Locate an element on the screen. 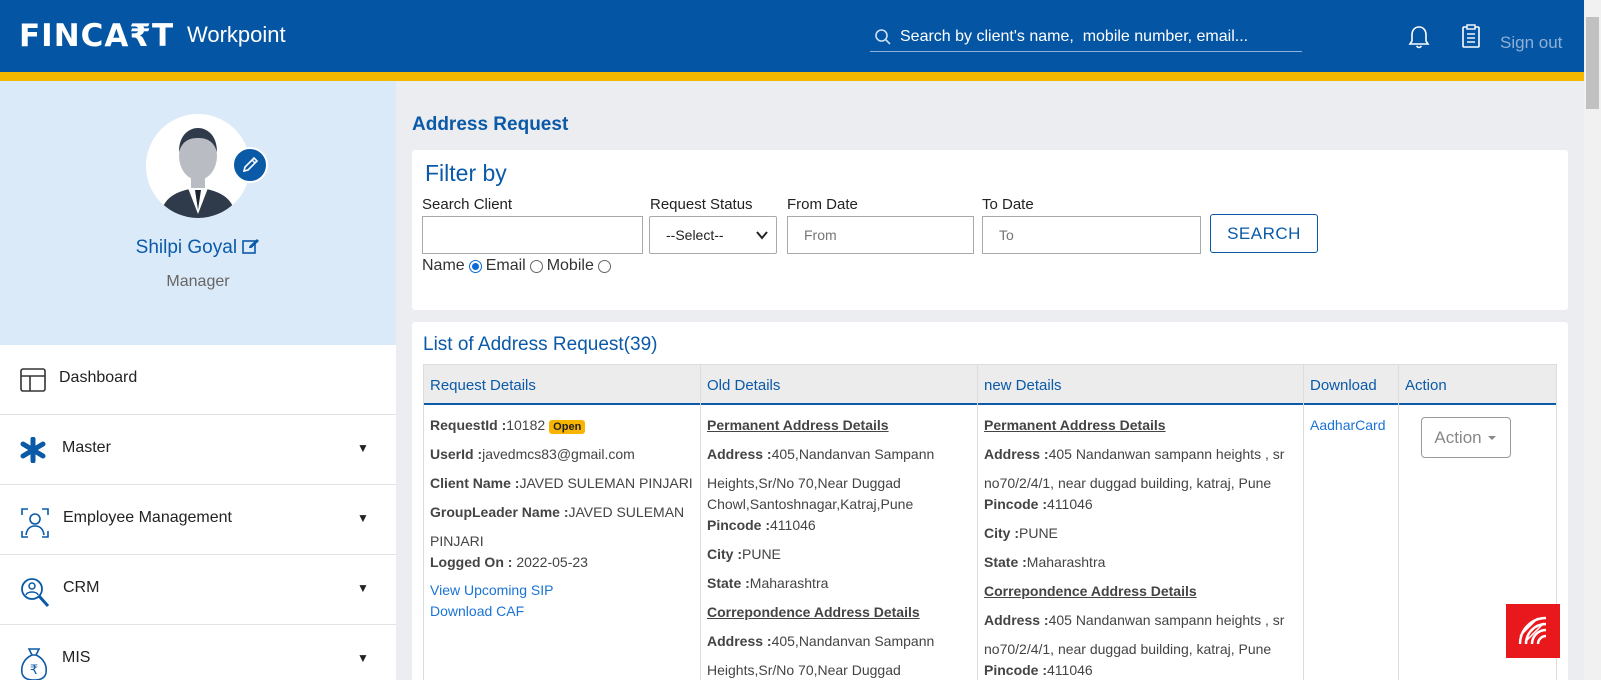  old-corr-address-row: Address :405,Nandanvan Sampann is located at coordinates (820, 641).